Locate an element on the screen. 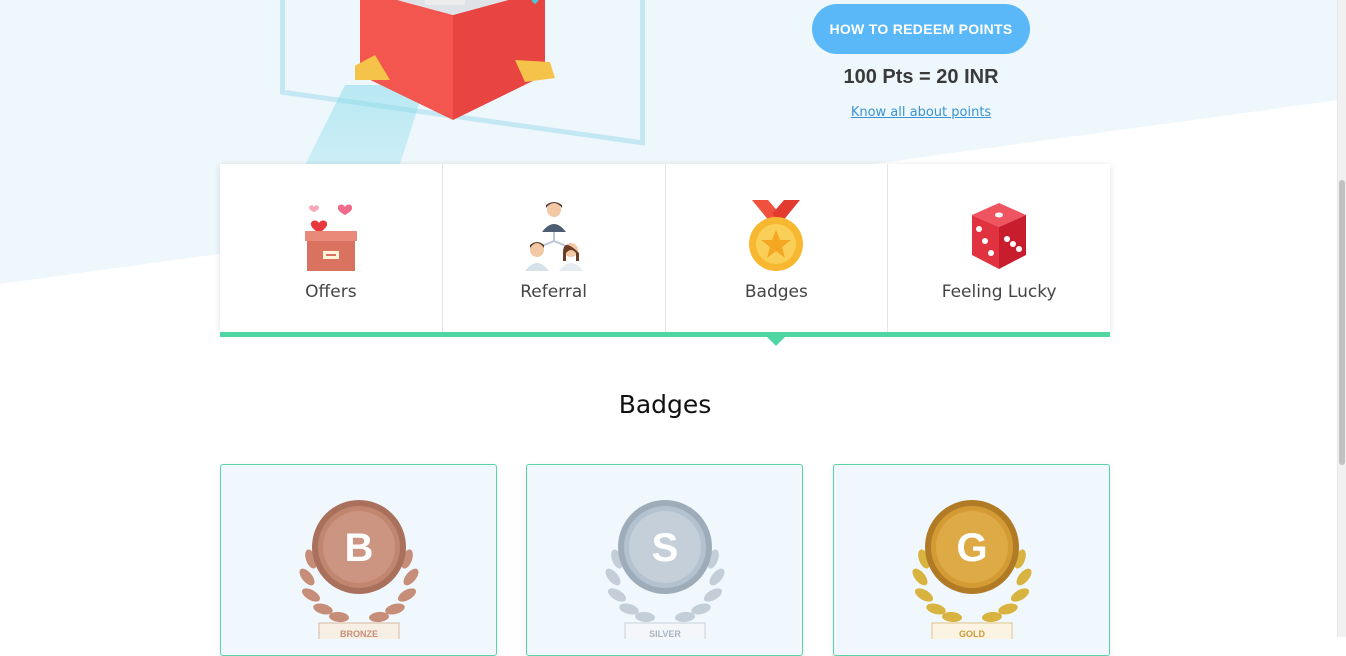 The image size is (1346, 656). badge-card-bronze: B BRONZE is located at coordinates (358, 560).